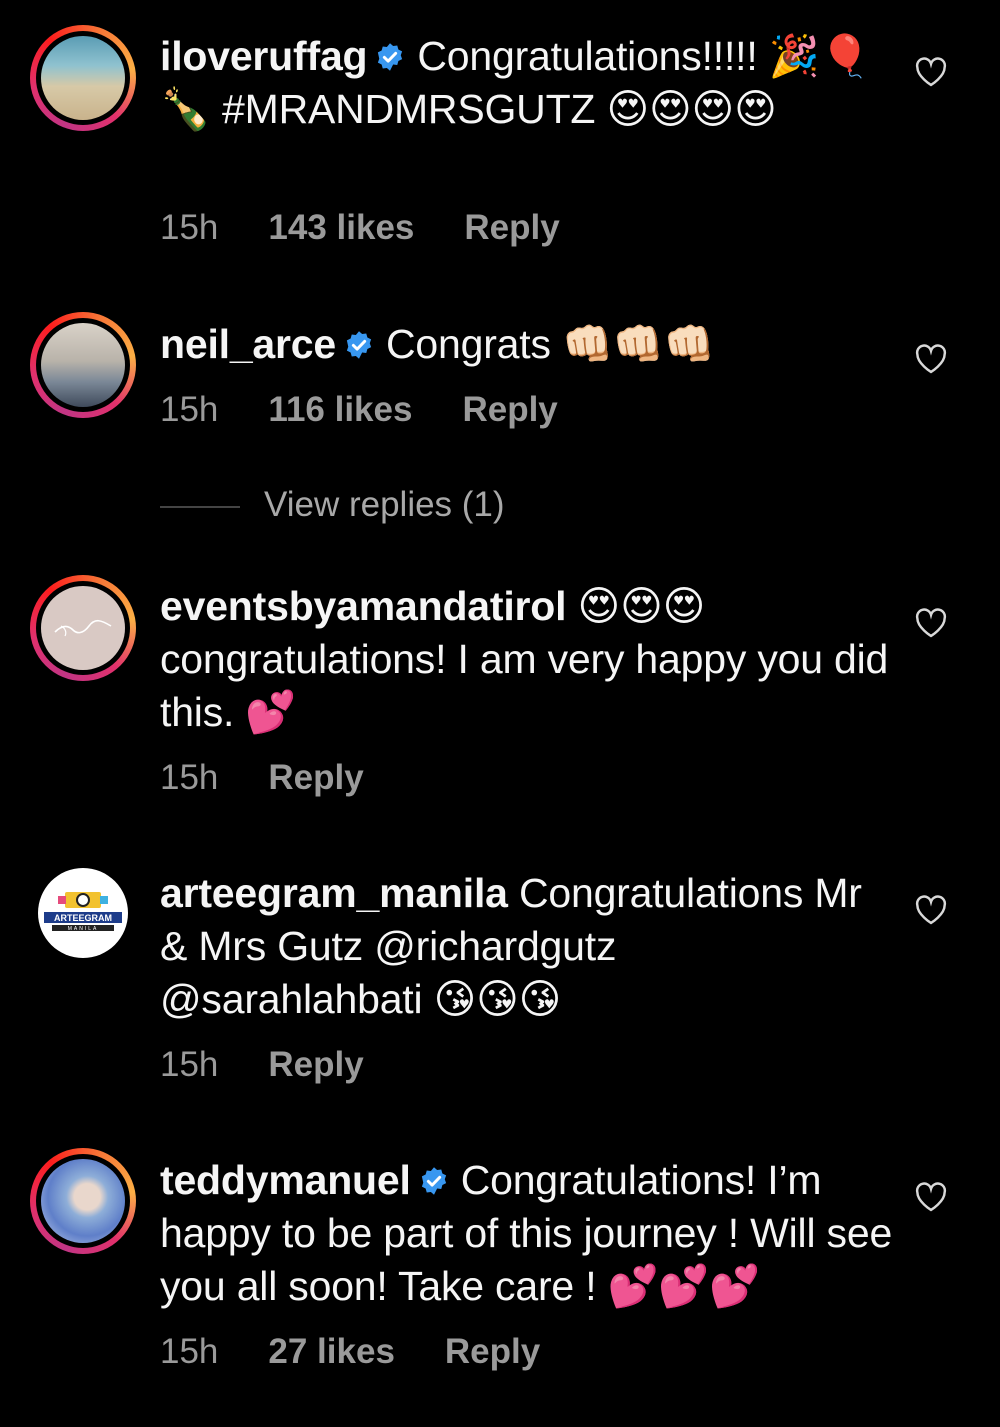  What do you see at coordinates (341, 228) in the screenshot?
I see `likes-count: 143 likes` at bounding box center [341, 228].